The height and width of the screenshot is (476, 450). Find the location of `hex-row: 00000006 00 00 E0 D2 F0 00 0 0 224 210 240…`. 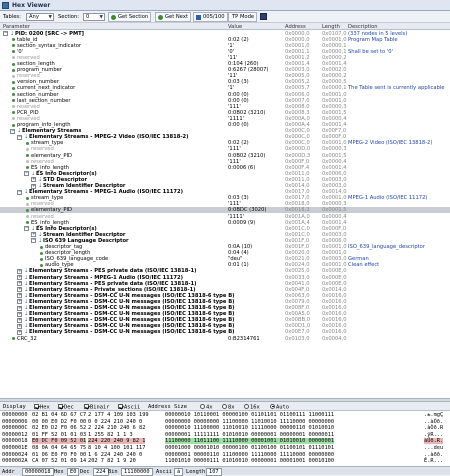

hex-row: 00000006 00 00 E0 D2 F0 00 0 0 224 210 240… is located at coordinates (225, 422).